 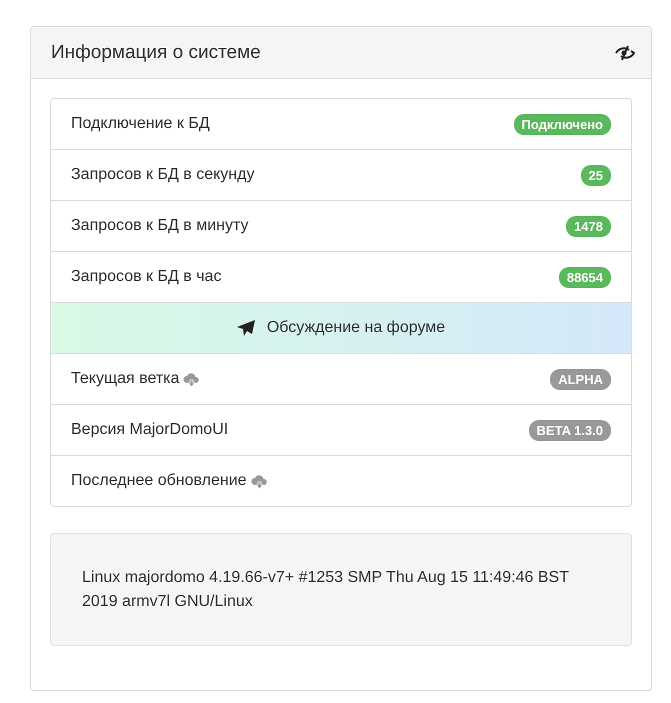 I want to click on status-badge: BETA 1.3.0, so click(x=569, y=430).